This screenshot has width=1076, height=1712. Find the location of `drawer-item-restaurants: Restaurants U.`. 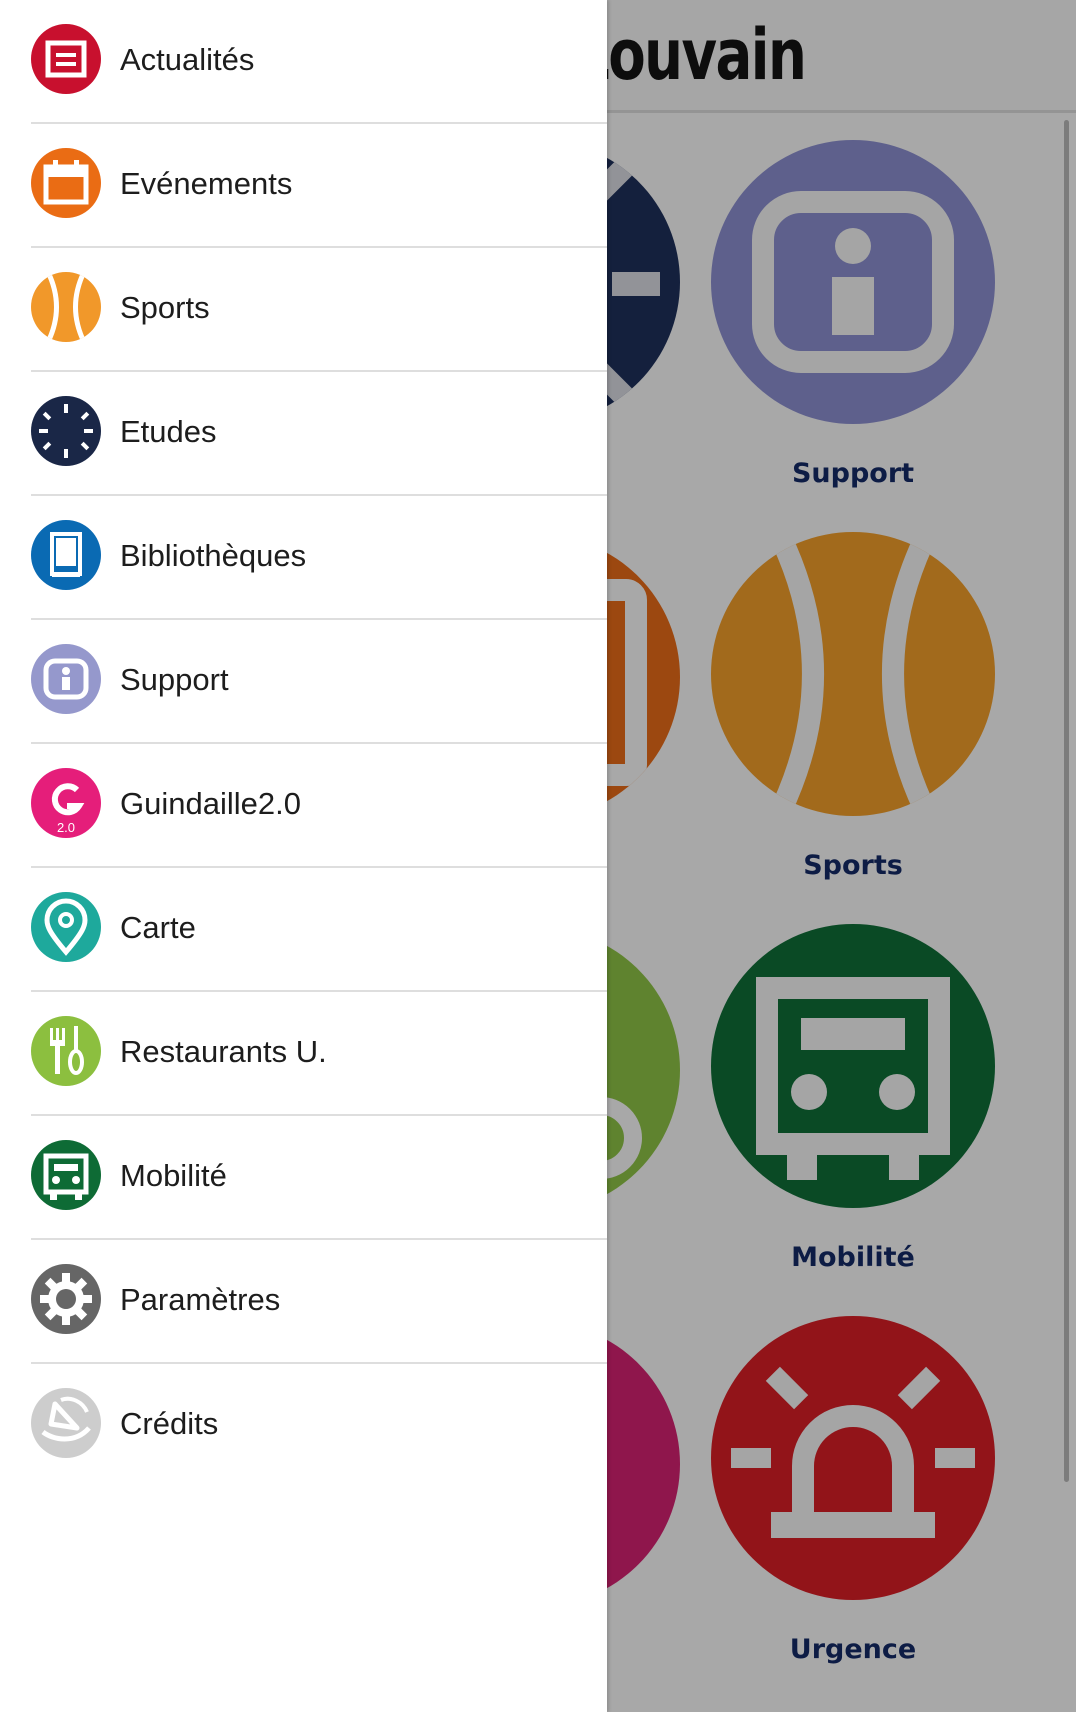

drawer-item-restaurants: Restaurants U. is located at coordinates (303, 1054).